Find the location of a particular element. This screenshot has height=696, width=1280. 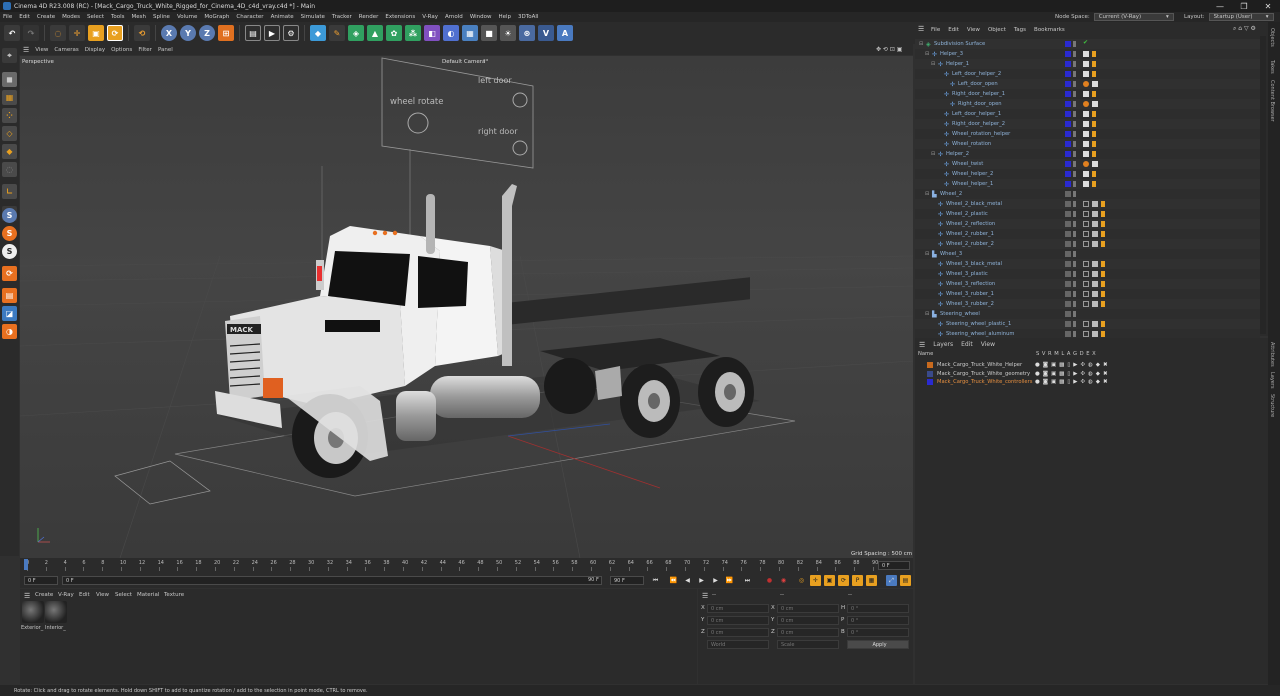

points-mode-icon: ⁘ is located at coordinates (9, 115).